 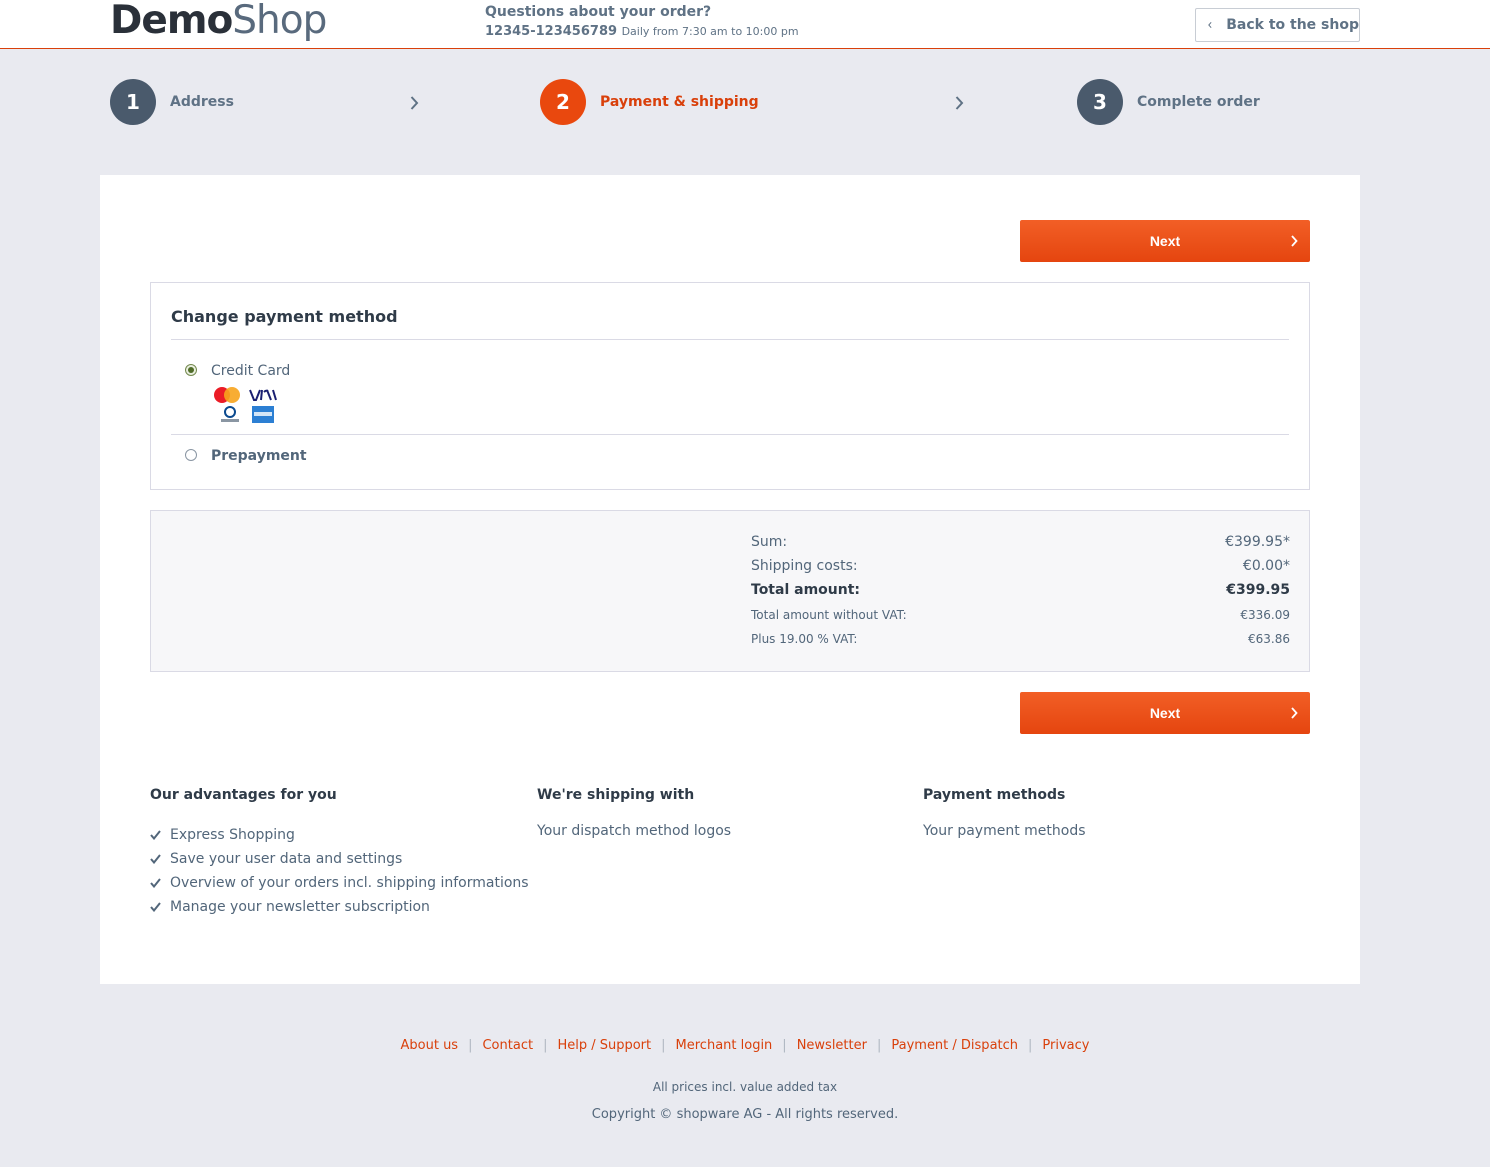 I want to click on sum-row: Sum: €399.95*, so click(x=1020, y=542).